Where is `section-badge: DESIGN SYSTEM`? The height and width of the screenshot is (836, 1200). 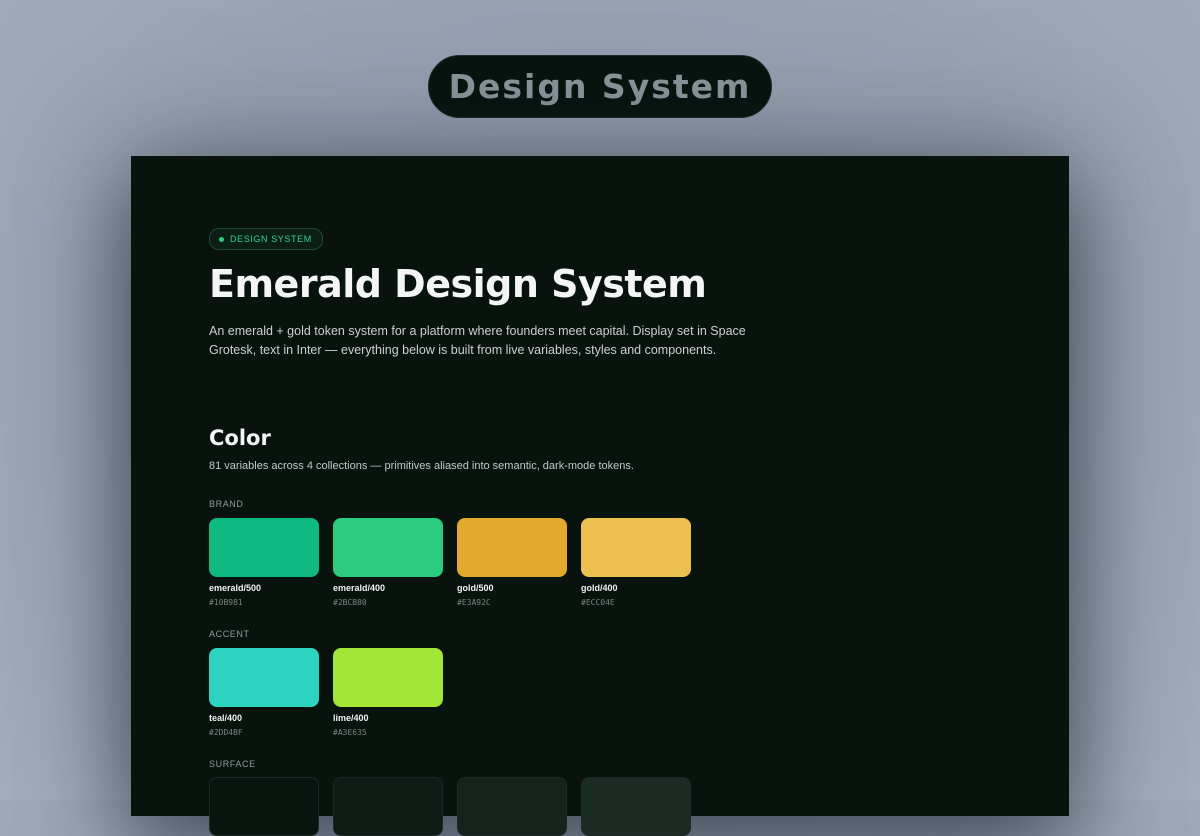 section-badge: DESIGN SYSTEM is located at coordinates (266, 239).